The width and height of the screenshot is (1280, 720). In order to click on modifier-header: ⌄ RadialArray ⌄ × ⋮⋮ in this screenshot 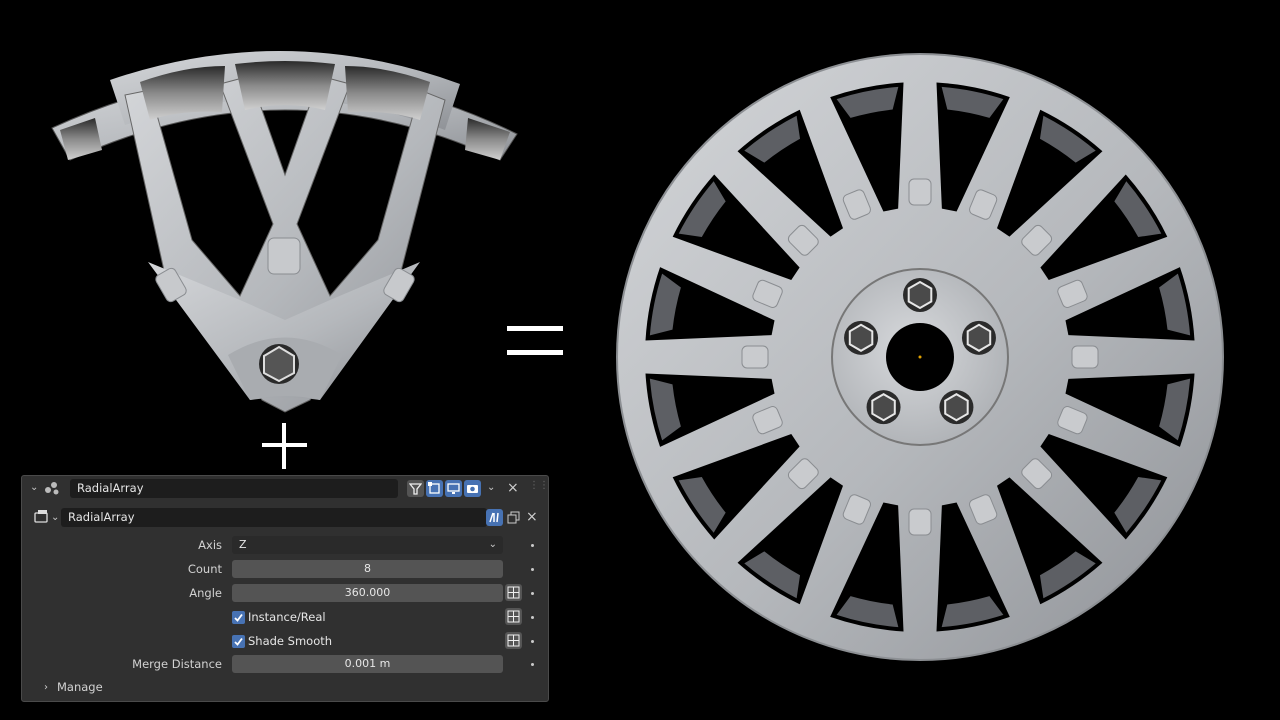, I will do `click(285, 488)`.